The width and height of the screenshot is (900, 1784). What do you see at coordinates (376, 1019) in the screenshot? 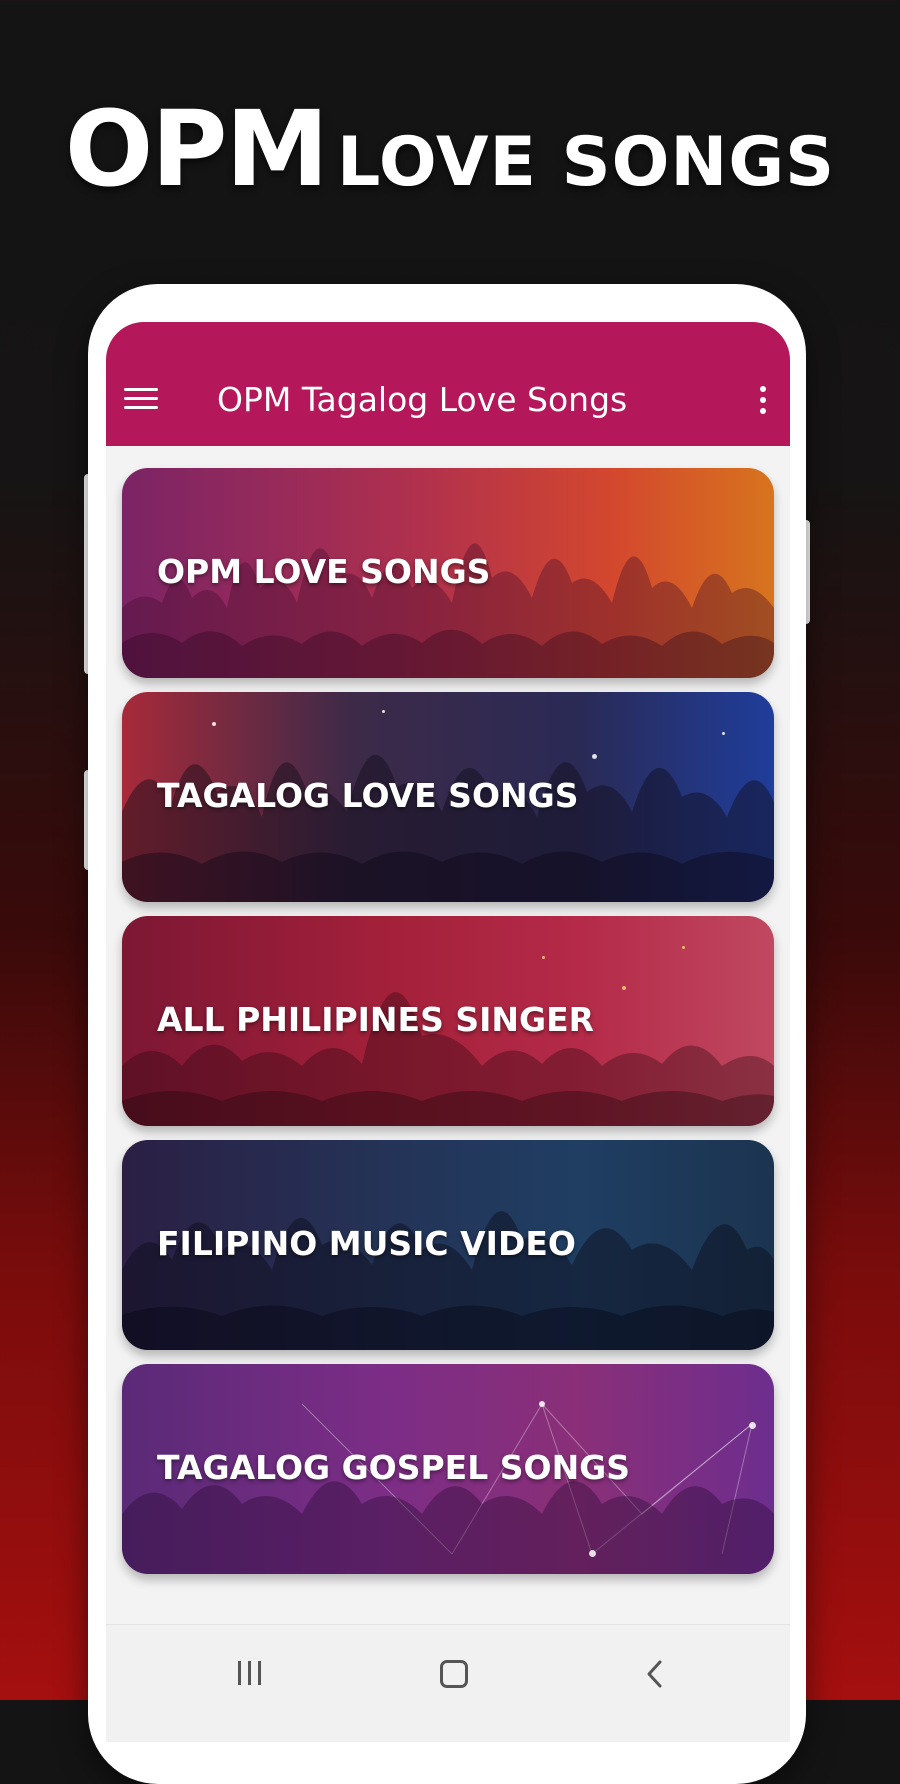
I see `category-label: ALL PHILIPINES SINGER` at bounding box center [376, 1019].